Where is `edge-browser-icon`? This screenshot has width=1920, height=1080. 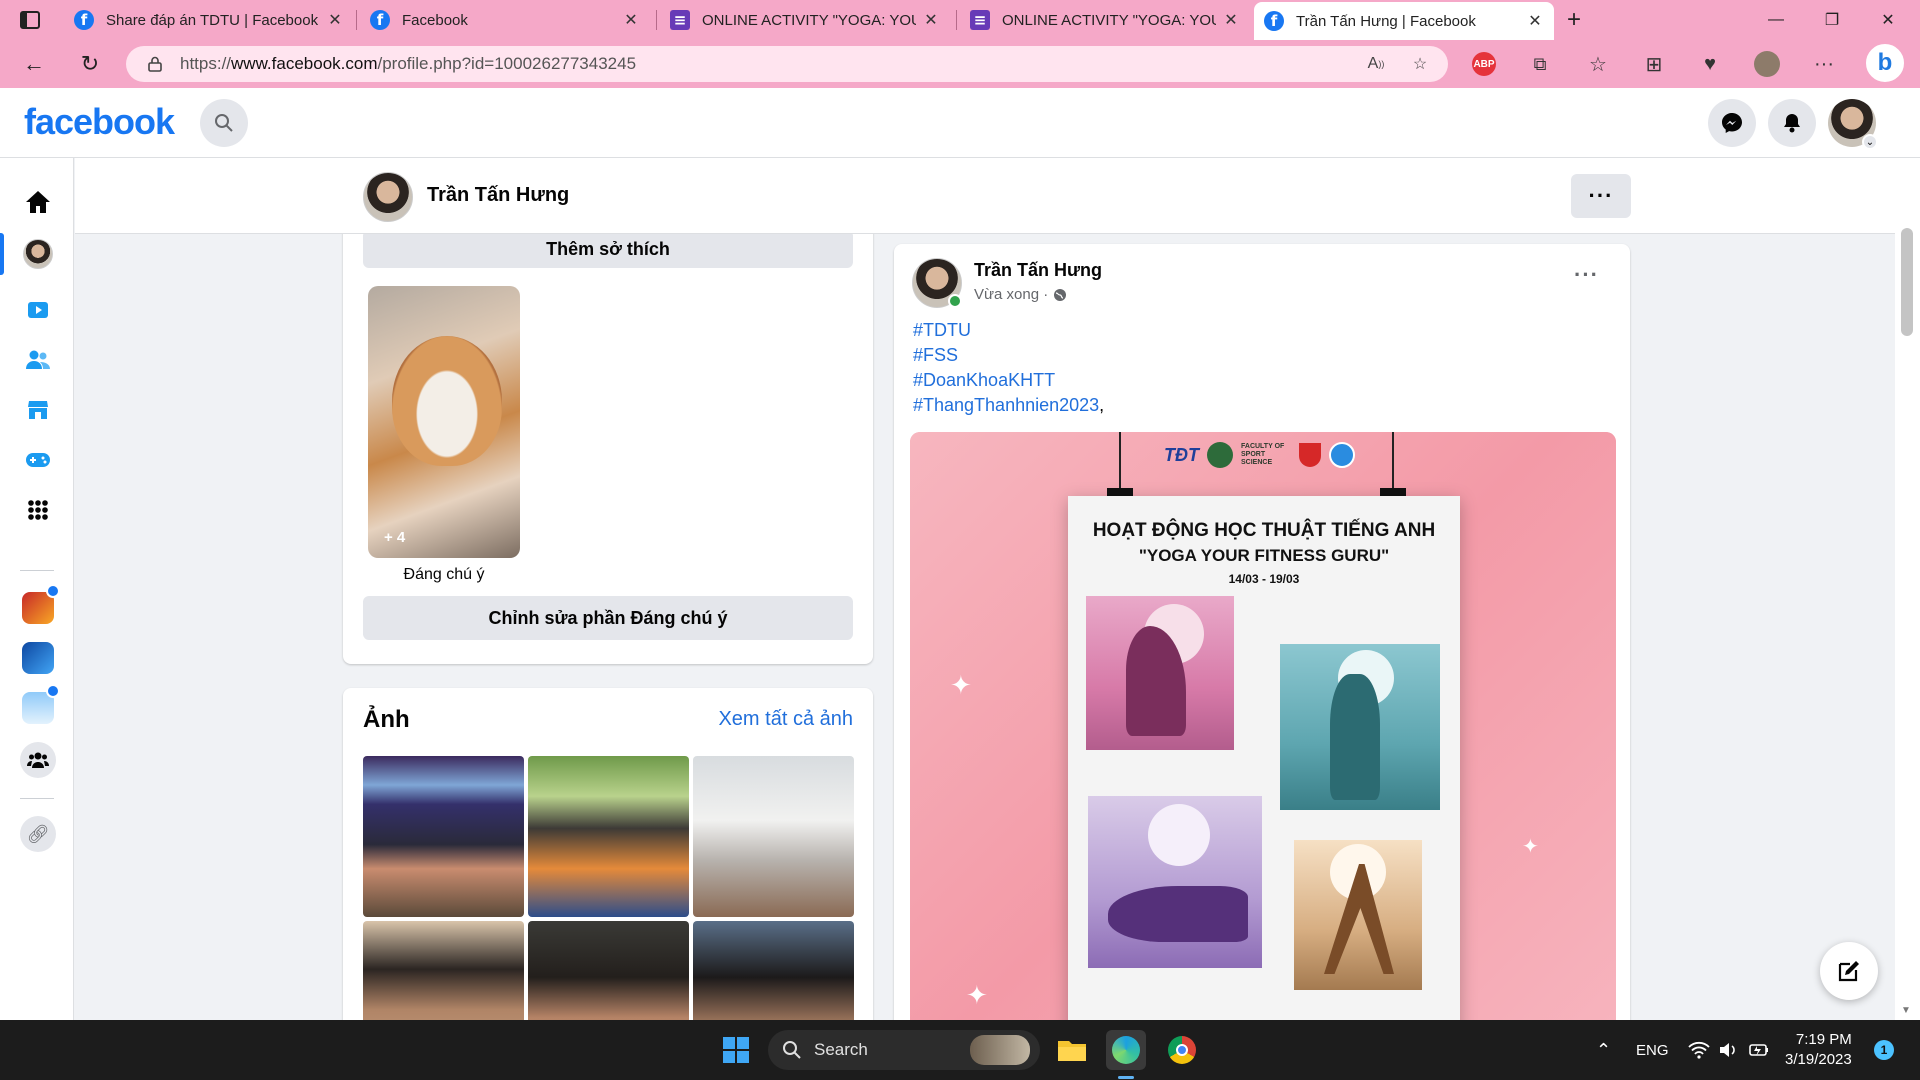
edge-browser-icon is located at coordinates (1126, 1050).